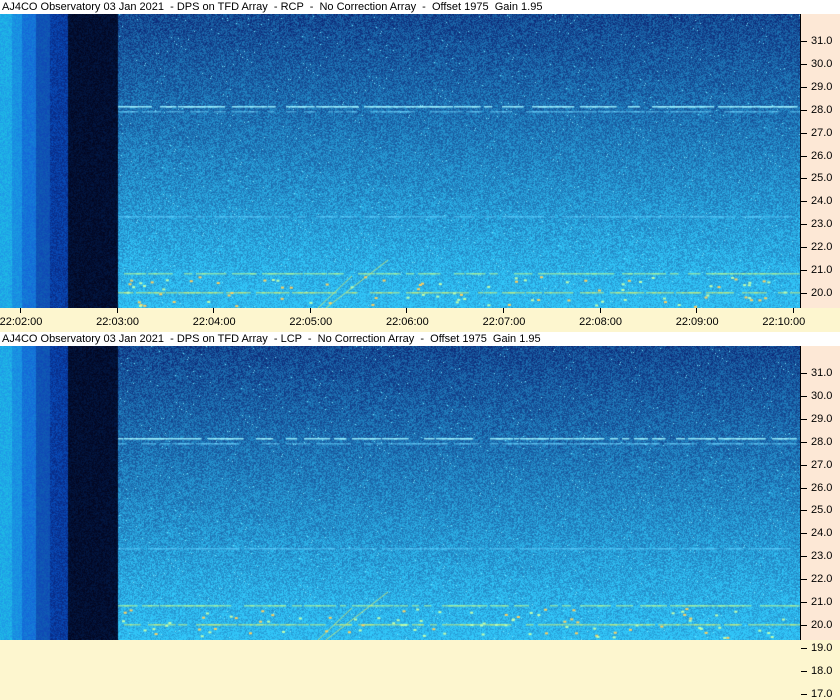  Describe the element at coordinates (820, 41) in the screenshot. I see `y-tick: 31.0` at that location.